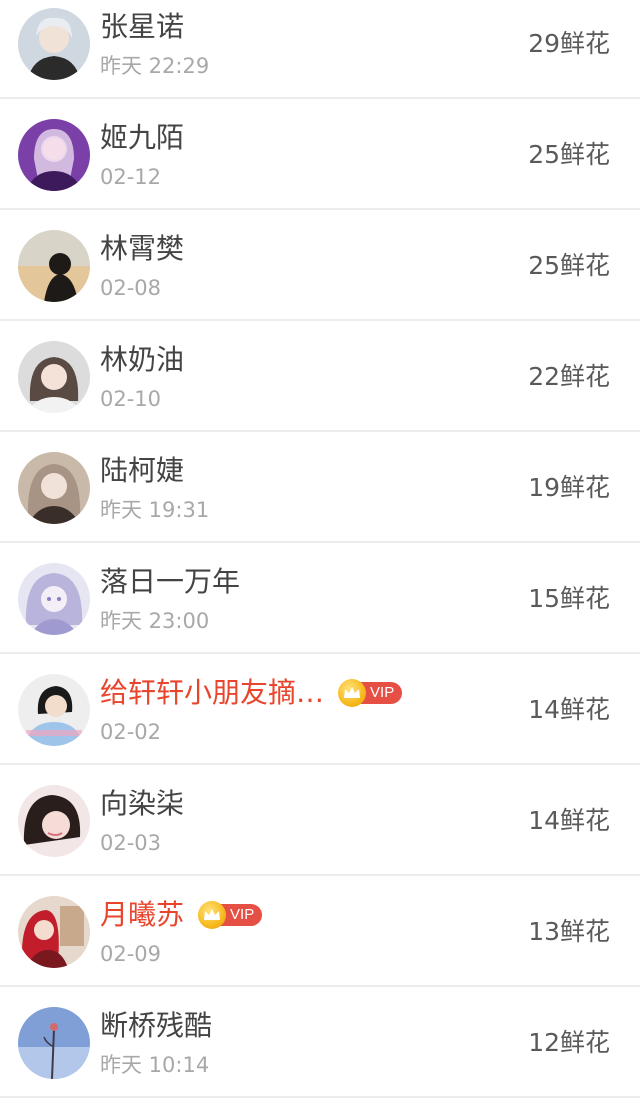 The height and width of the screenshot is (1104, 640). Describe the element at coordinates (142, 803) in the screenshot. I see `user-name: 向染柒` at that location.